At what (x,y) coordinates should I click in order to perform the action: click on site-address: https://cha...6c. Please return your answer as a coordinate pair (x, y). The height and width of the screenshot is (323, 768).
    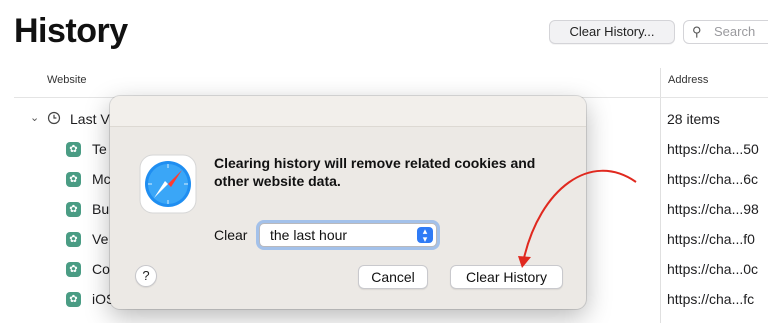
    Looking at the image, I should click on (713, 179).